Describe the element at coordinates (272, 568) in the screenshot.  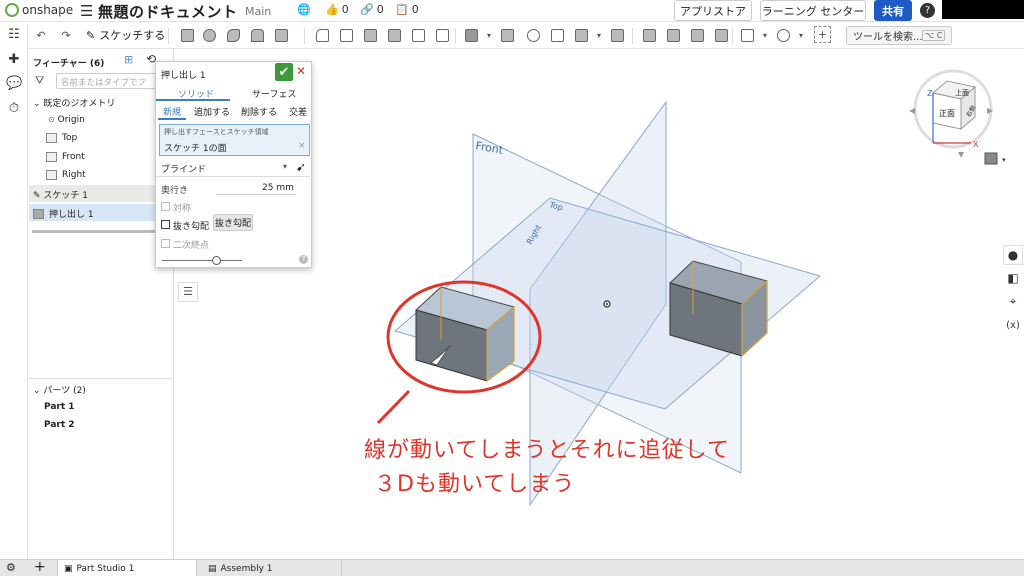
I see `tab-assembly: ▤ Assembly 1` at that location.